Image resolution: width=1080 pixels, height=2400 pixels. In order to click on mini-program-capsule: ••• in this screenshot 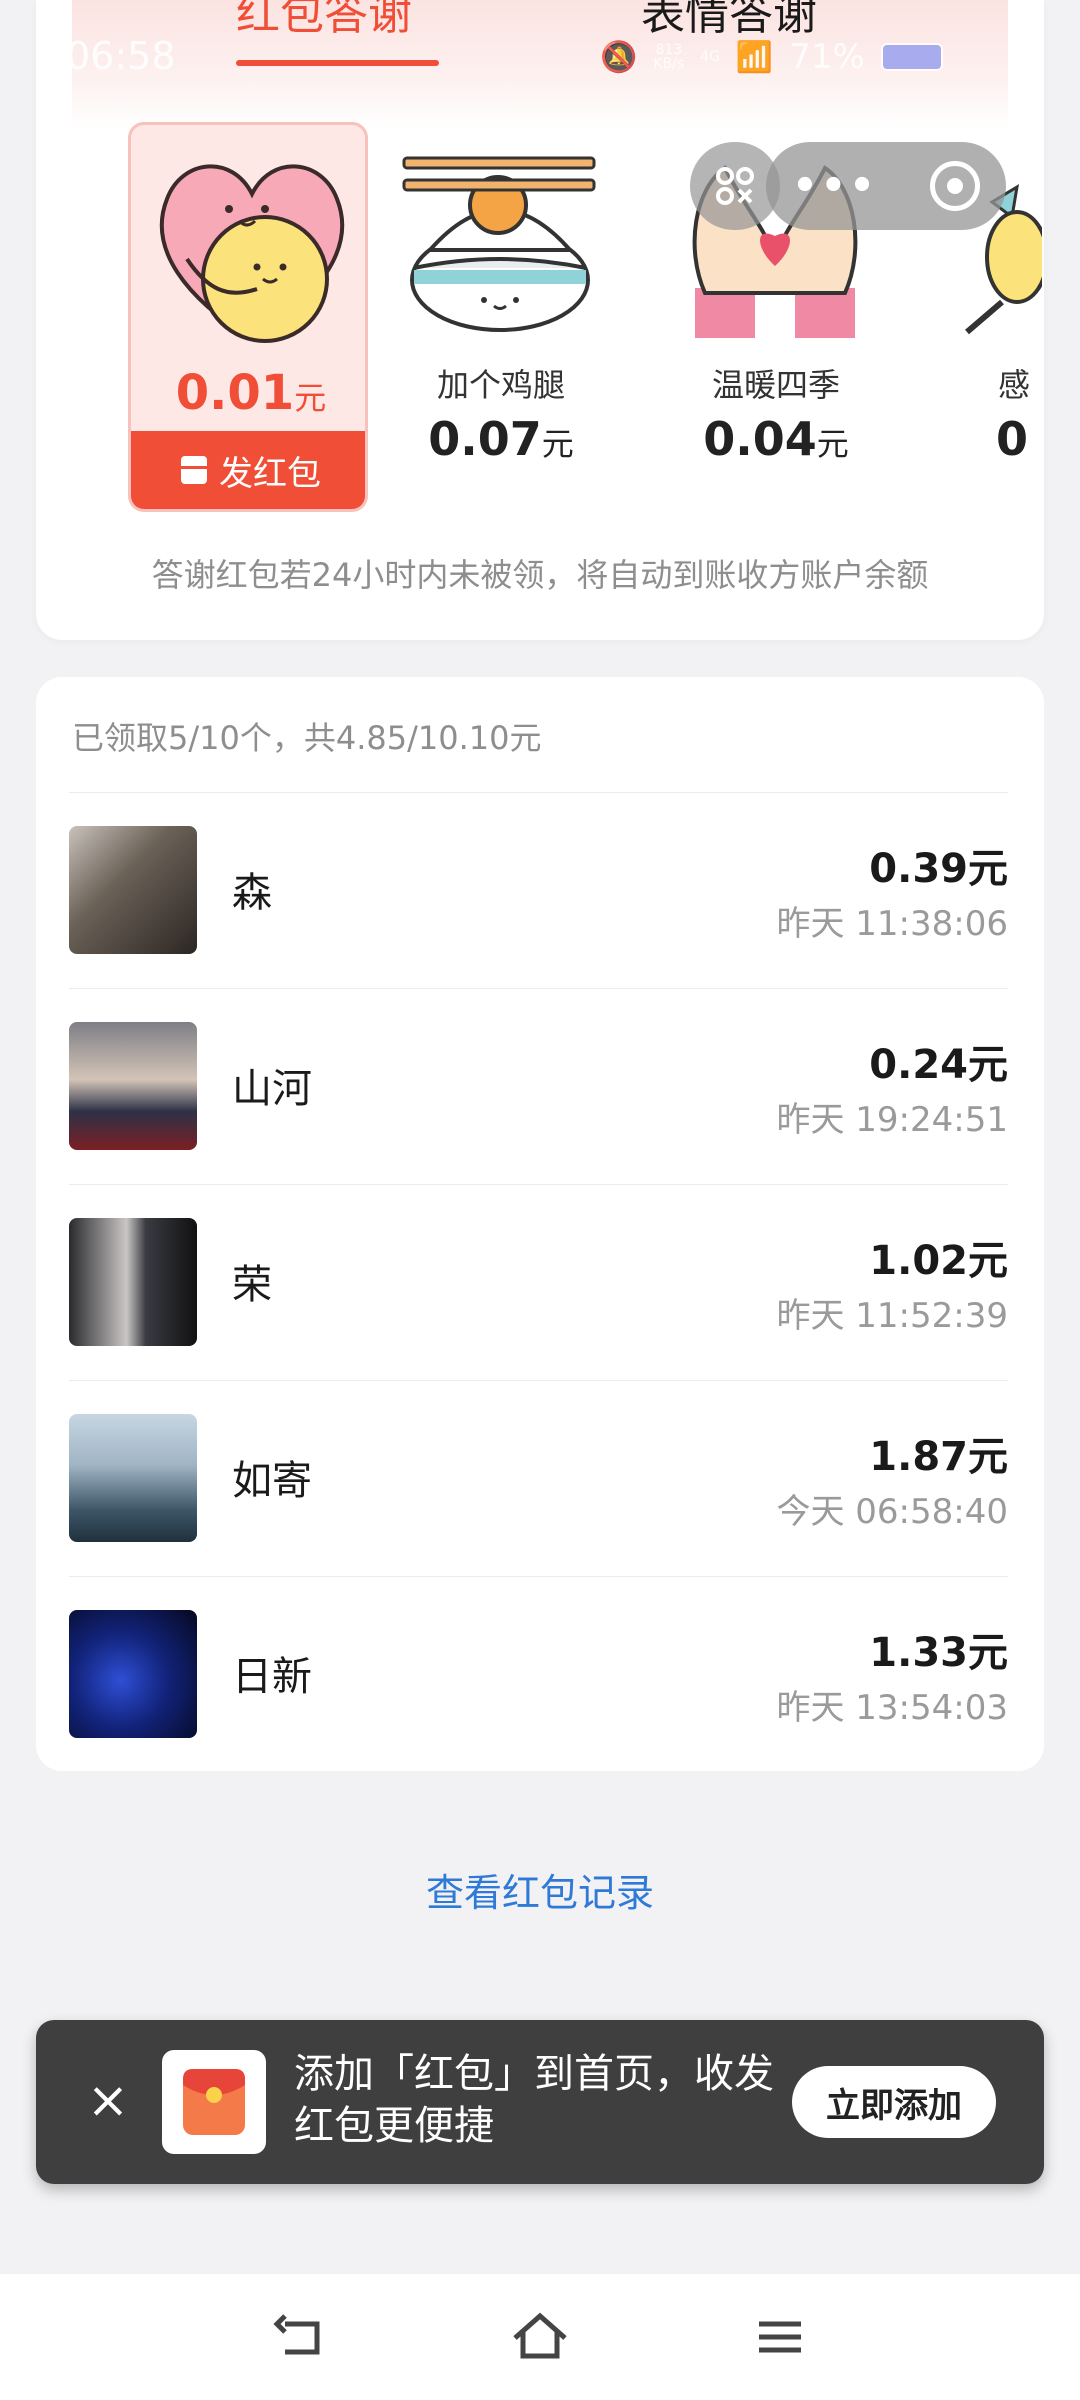, I will do `click(873, 186)`.